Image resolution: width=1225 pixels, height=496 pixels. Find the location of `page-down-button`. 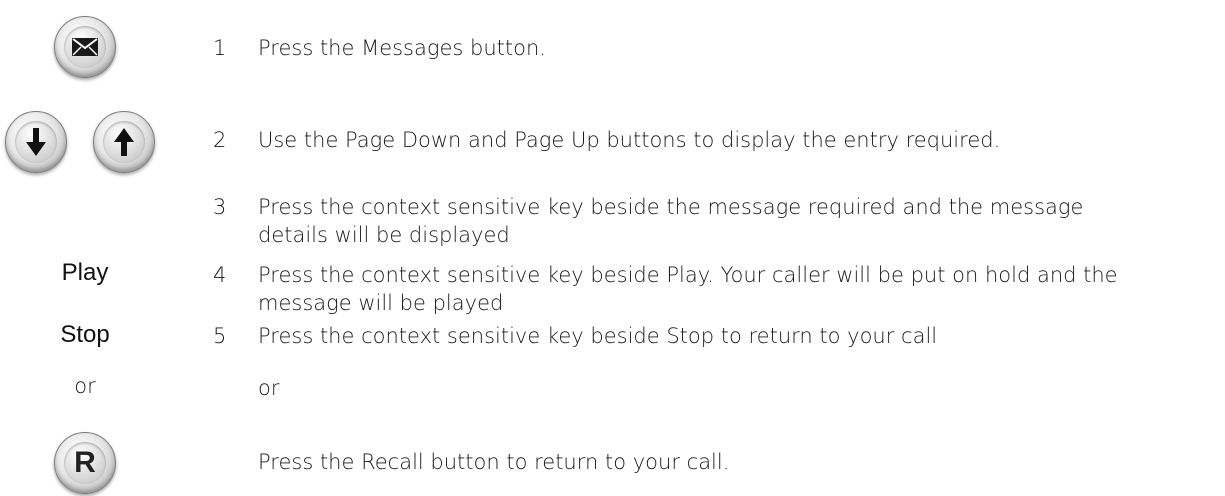

page-down-button is located at coordinates (36, 142).